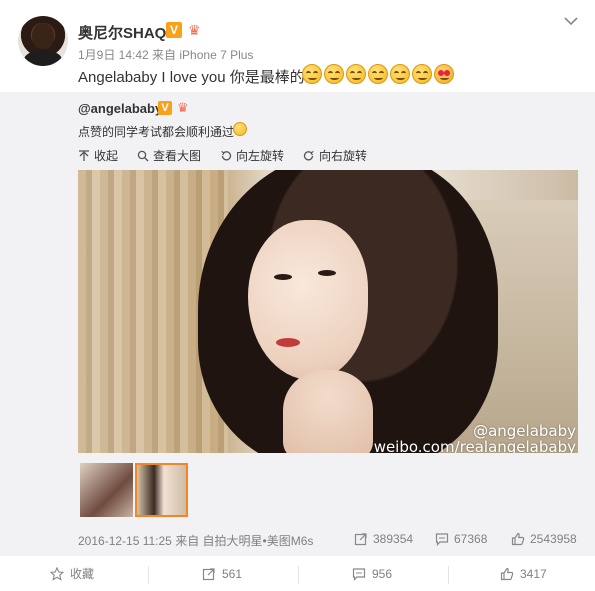  What do you see at coordinates (106, 156) in the screenshot?
I see `collapse-label: 收起` at bounding box center [106, 156].